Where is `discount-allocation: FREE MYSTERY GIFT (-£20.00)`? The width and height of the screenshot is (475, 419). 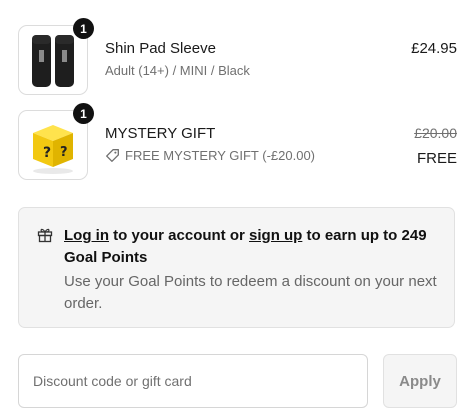
discount-allocation: FREE MYSTERY GIFT (-£20.00) is located at coordinates (210, 155).